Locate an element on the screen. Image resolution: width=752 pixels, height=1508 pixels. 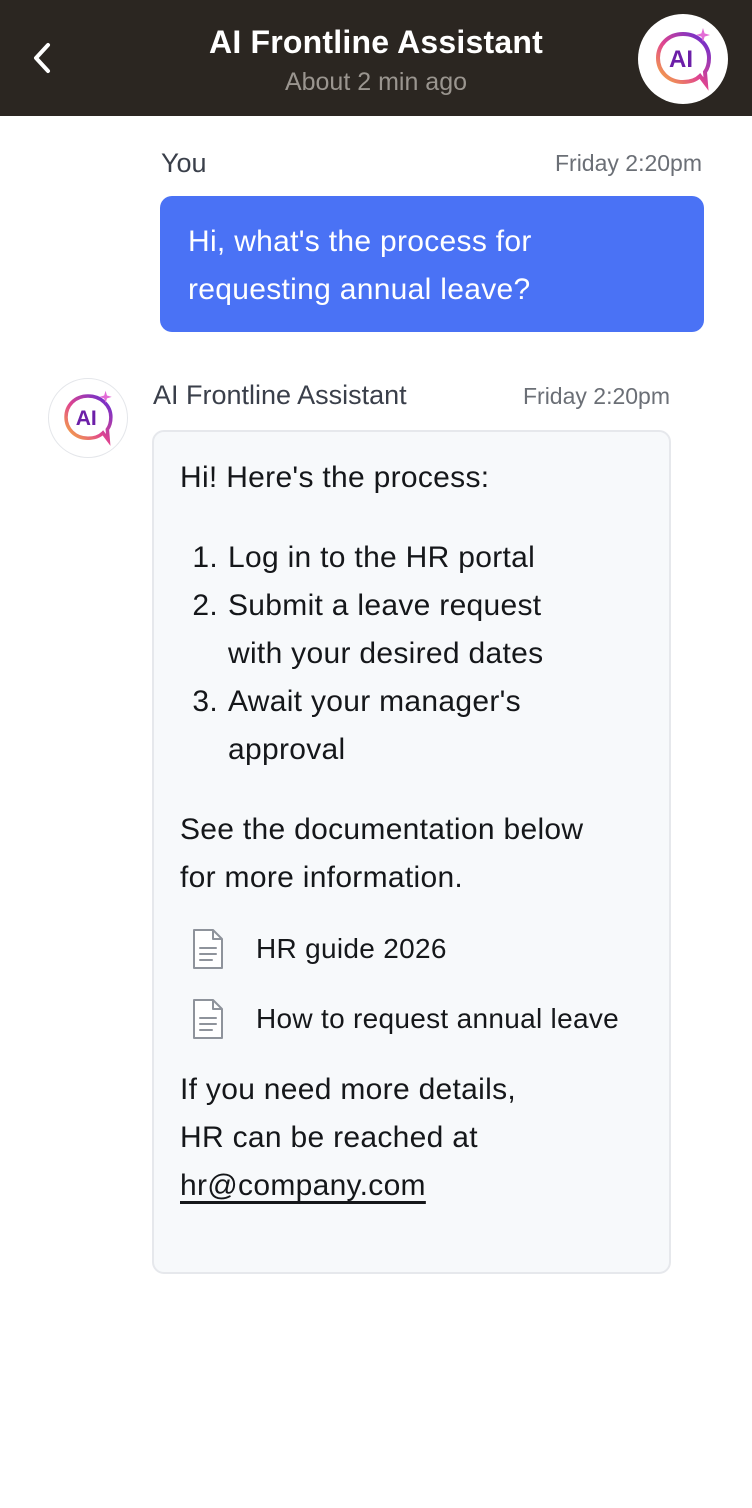
document-link-annual-leave: How to request annual leave is located at coordinates (411, 1019).